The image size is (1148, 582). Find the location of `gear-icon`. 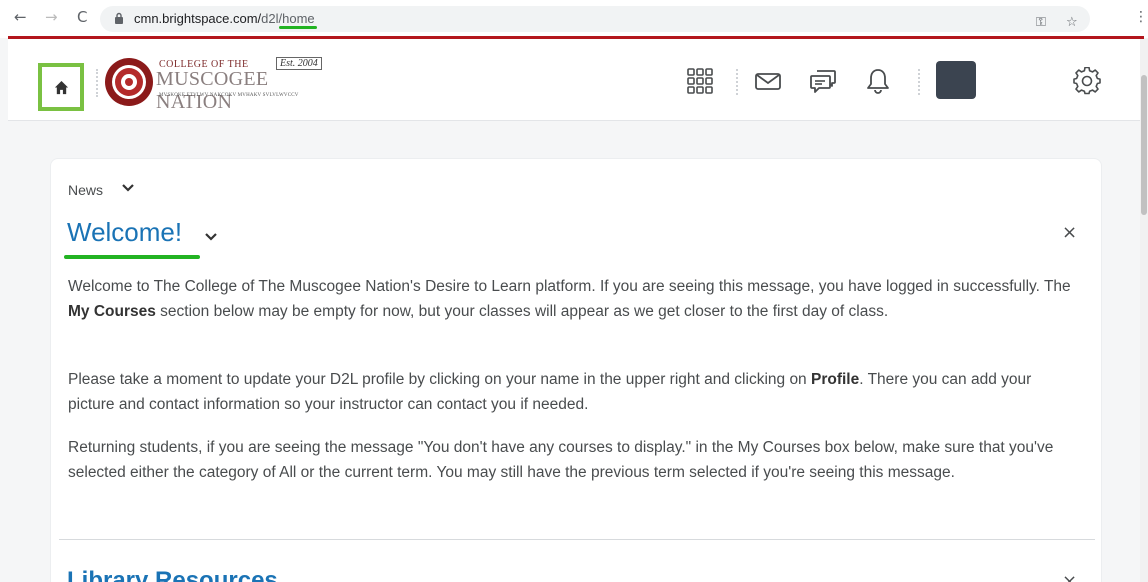

gear-icon is located at coordinates (1087, 81).